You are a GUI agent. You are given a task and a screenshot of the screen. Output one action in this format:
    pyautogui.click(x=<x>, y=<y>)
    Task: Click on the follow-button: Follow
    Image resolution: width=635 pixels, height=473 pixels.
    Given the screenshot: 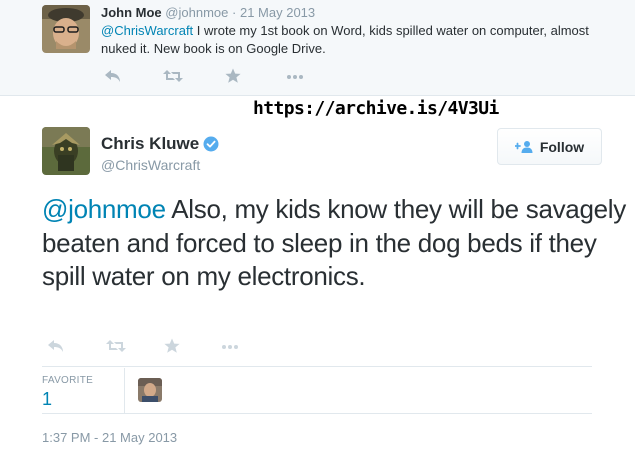 What is the action you would take?
    pyautogui.click(x=549, y=146)
    